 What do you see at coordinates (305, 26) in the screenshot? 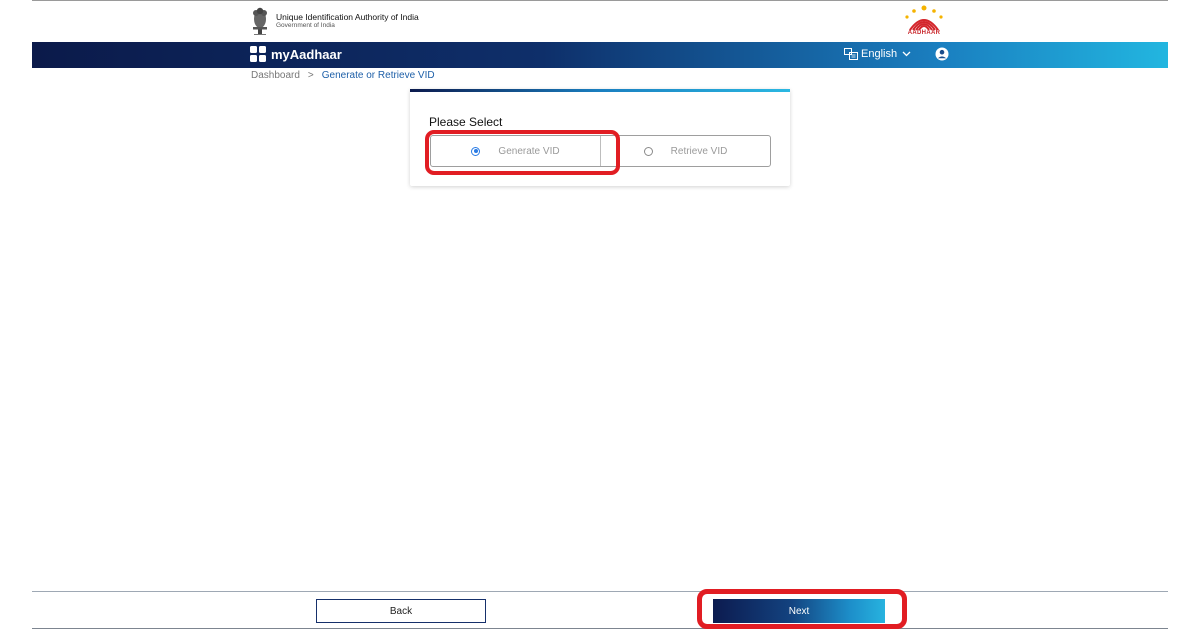
I see `org-subtitle: Government of India` at bounding box center [305, 26].